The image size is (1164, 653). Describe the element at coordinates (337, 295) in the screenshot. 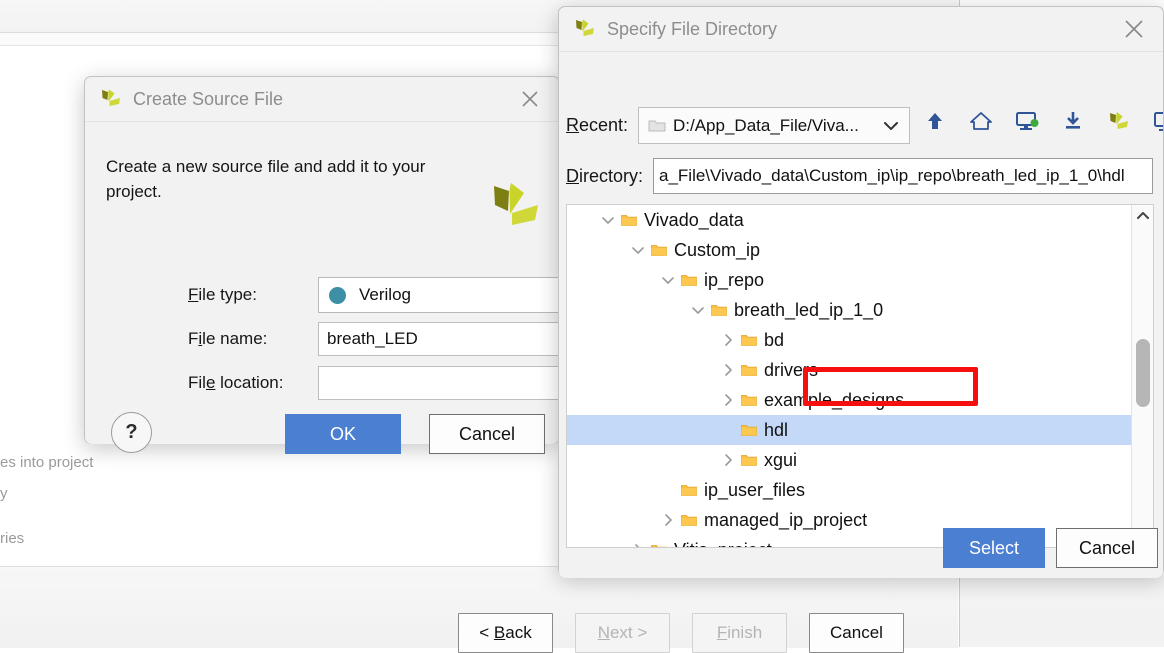

I see `verilog-swatch-icon` at that location.